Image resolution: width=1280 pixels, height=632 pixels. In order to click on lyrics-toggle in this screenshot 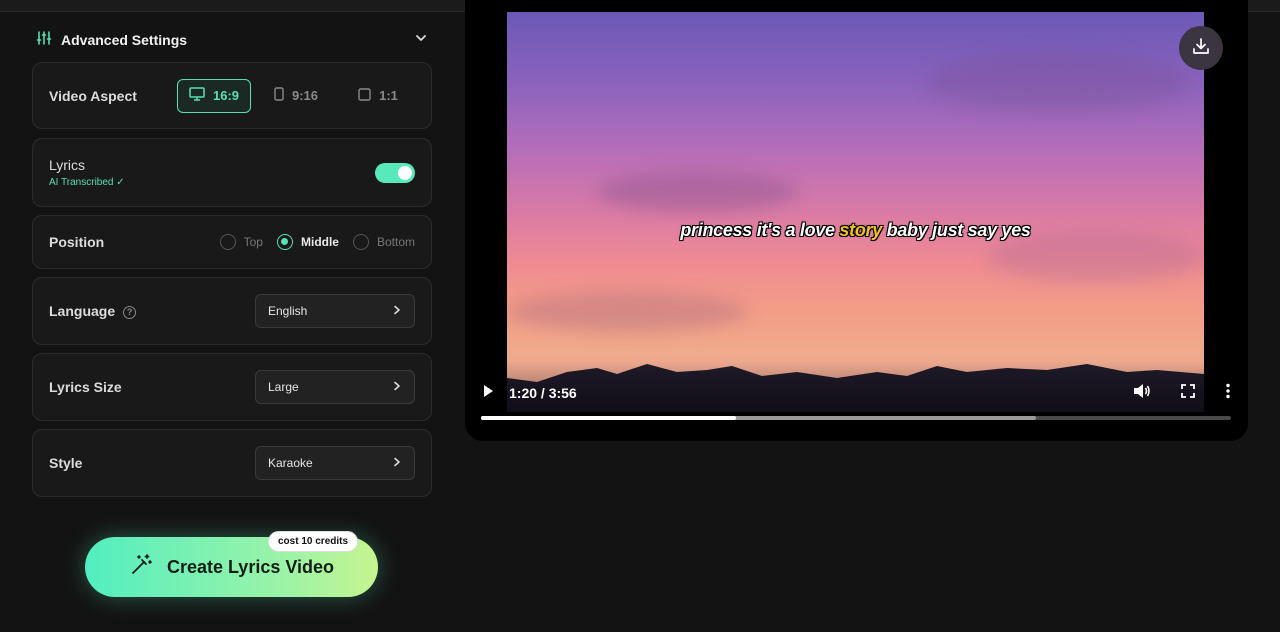, I will do `click(395, 172)`.